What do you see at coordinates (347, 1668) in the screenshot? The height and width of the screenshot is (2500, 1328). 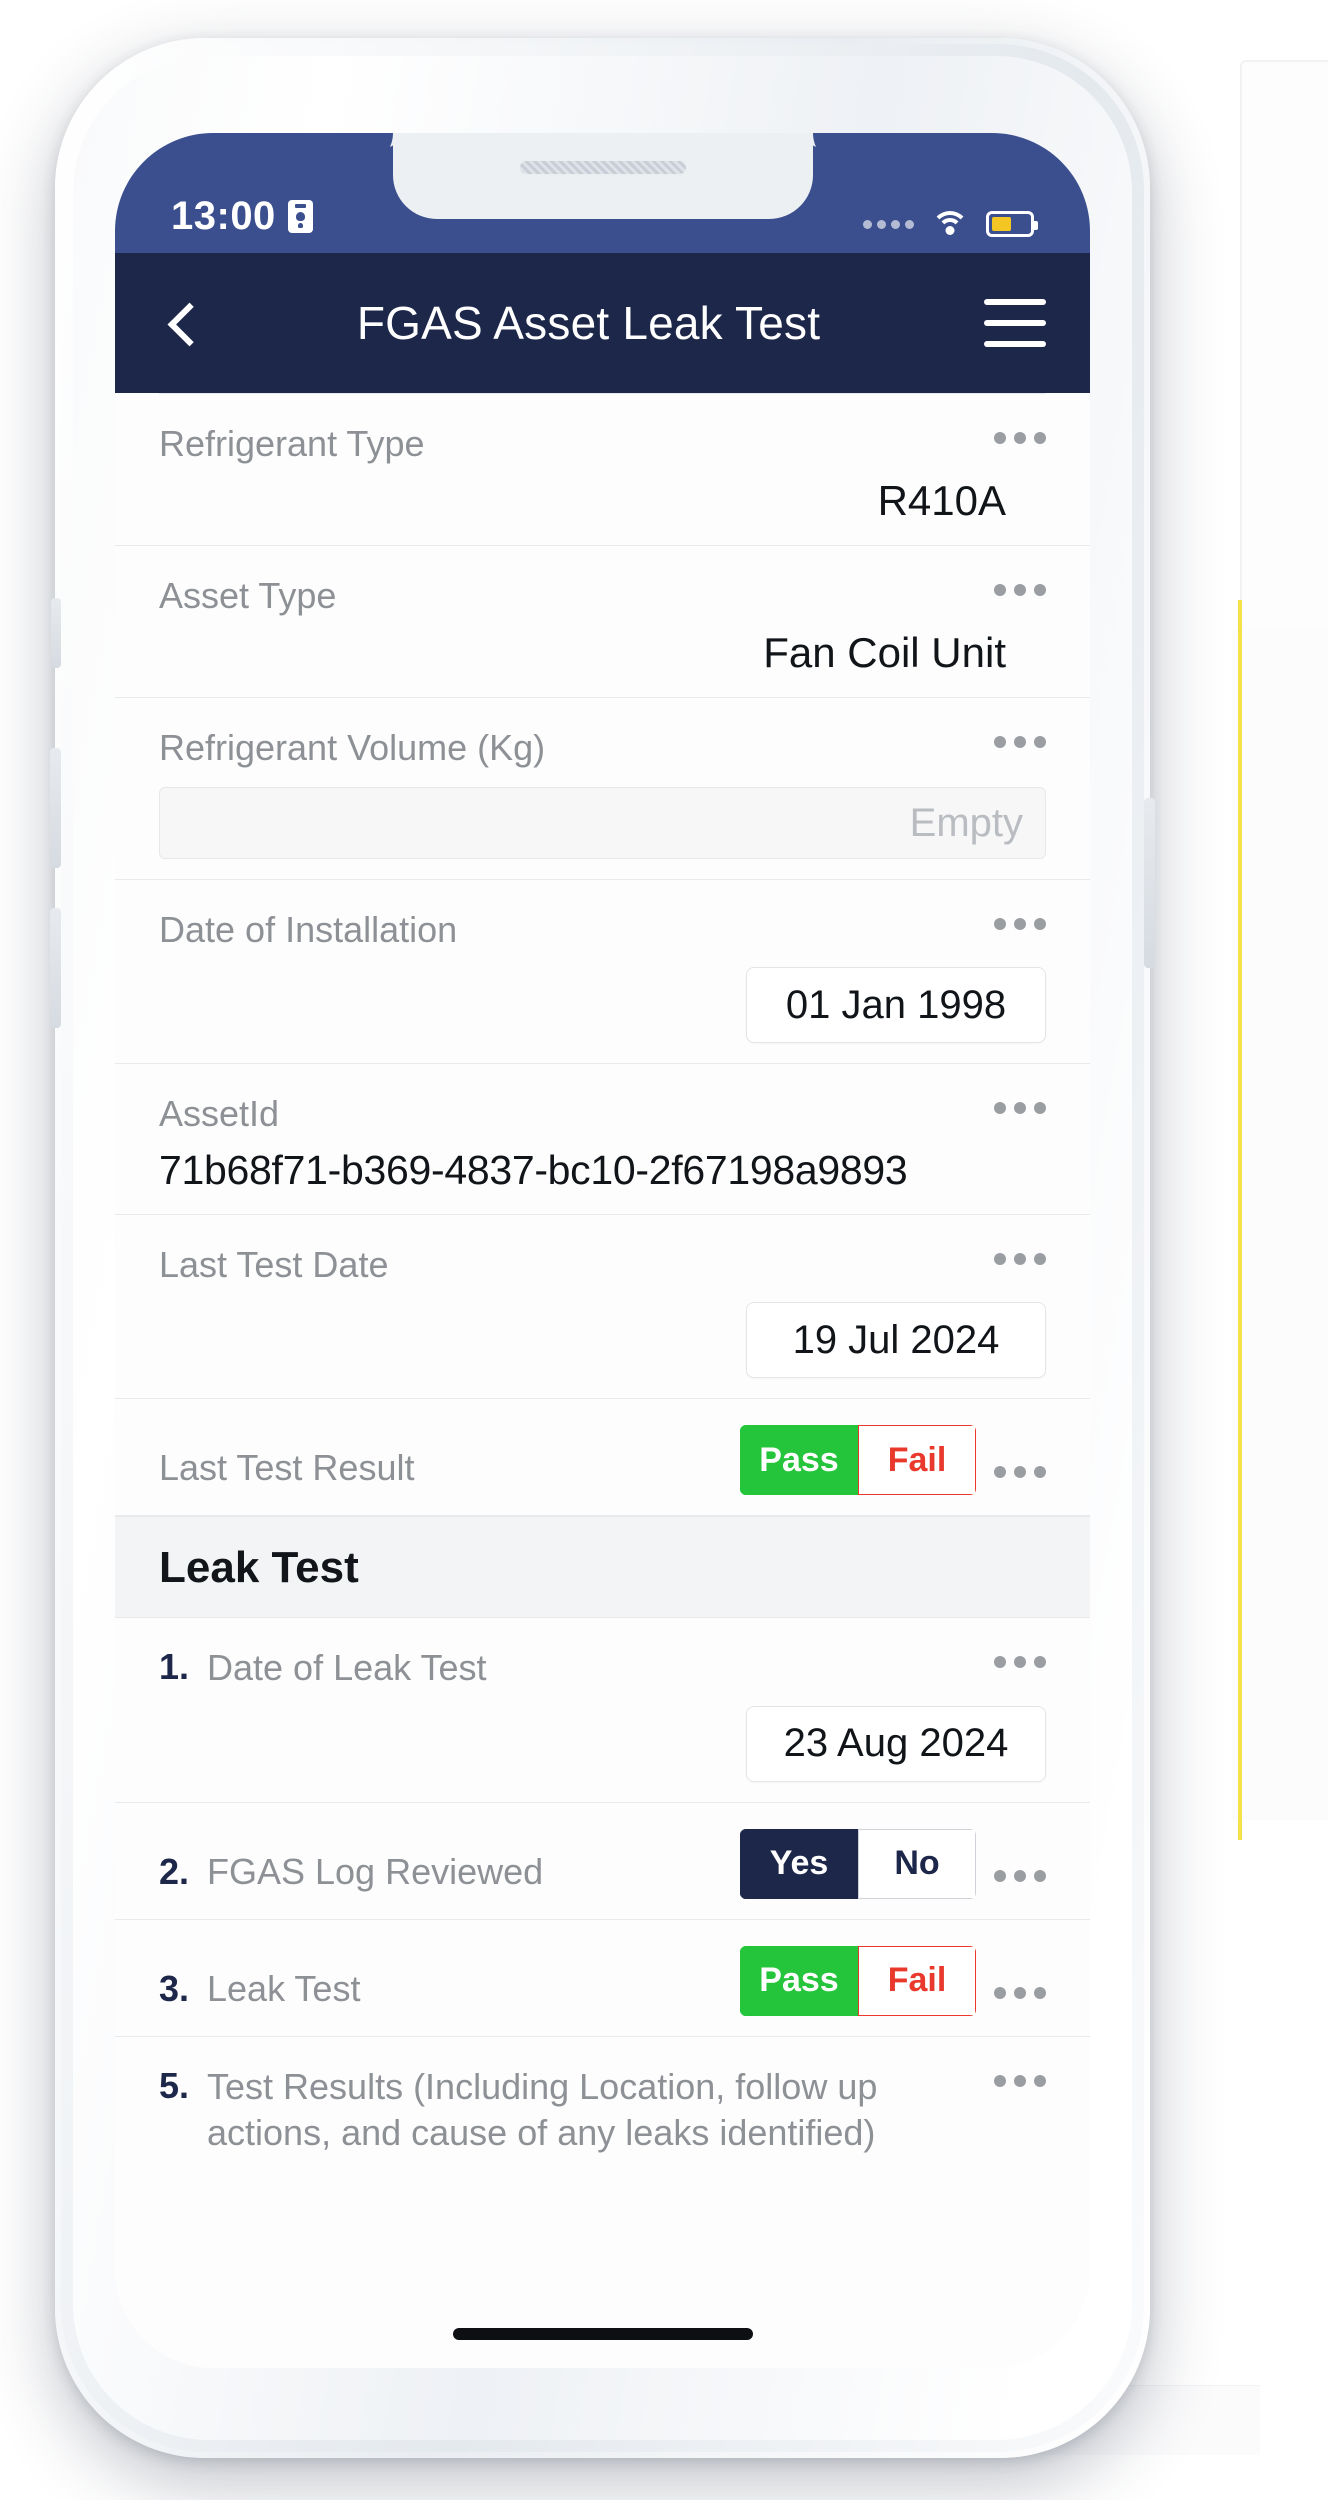 I see `field-label: Date of Leak Test` at bounding box center [347, 1668].